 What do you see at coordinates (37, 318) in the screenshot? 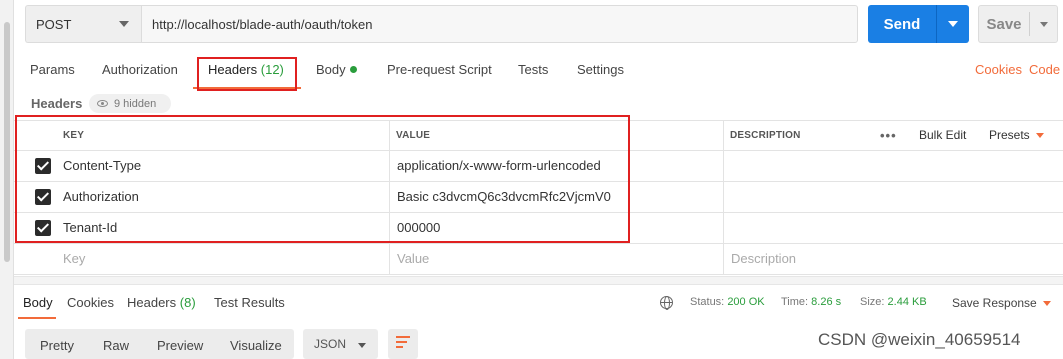
I see `active-tab-indicator` at bounding box center [37, 318].